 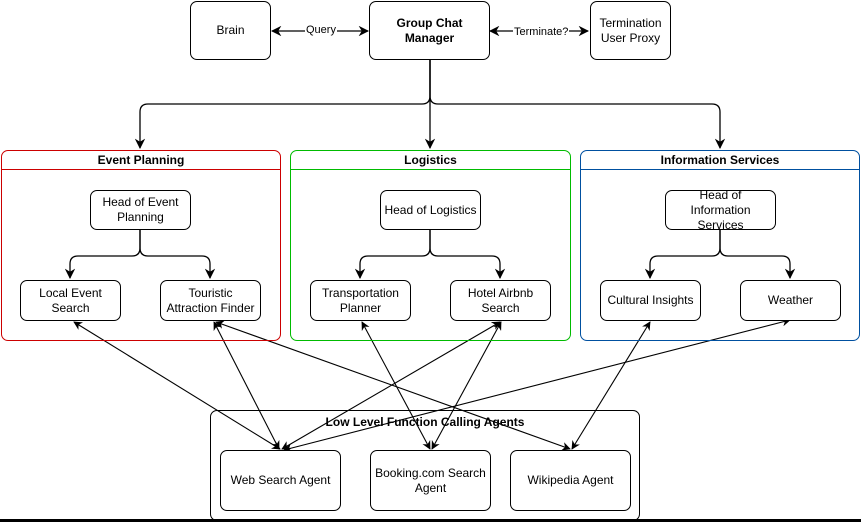 What do you see at coordinates (577, 105) in the screenshot?
I see `edge-manager-information` at bounding box center [577, 105].